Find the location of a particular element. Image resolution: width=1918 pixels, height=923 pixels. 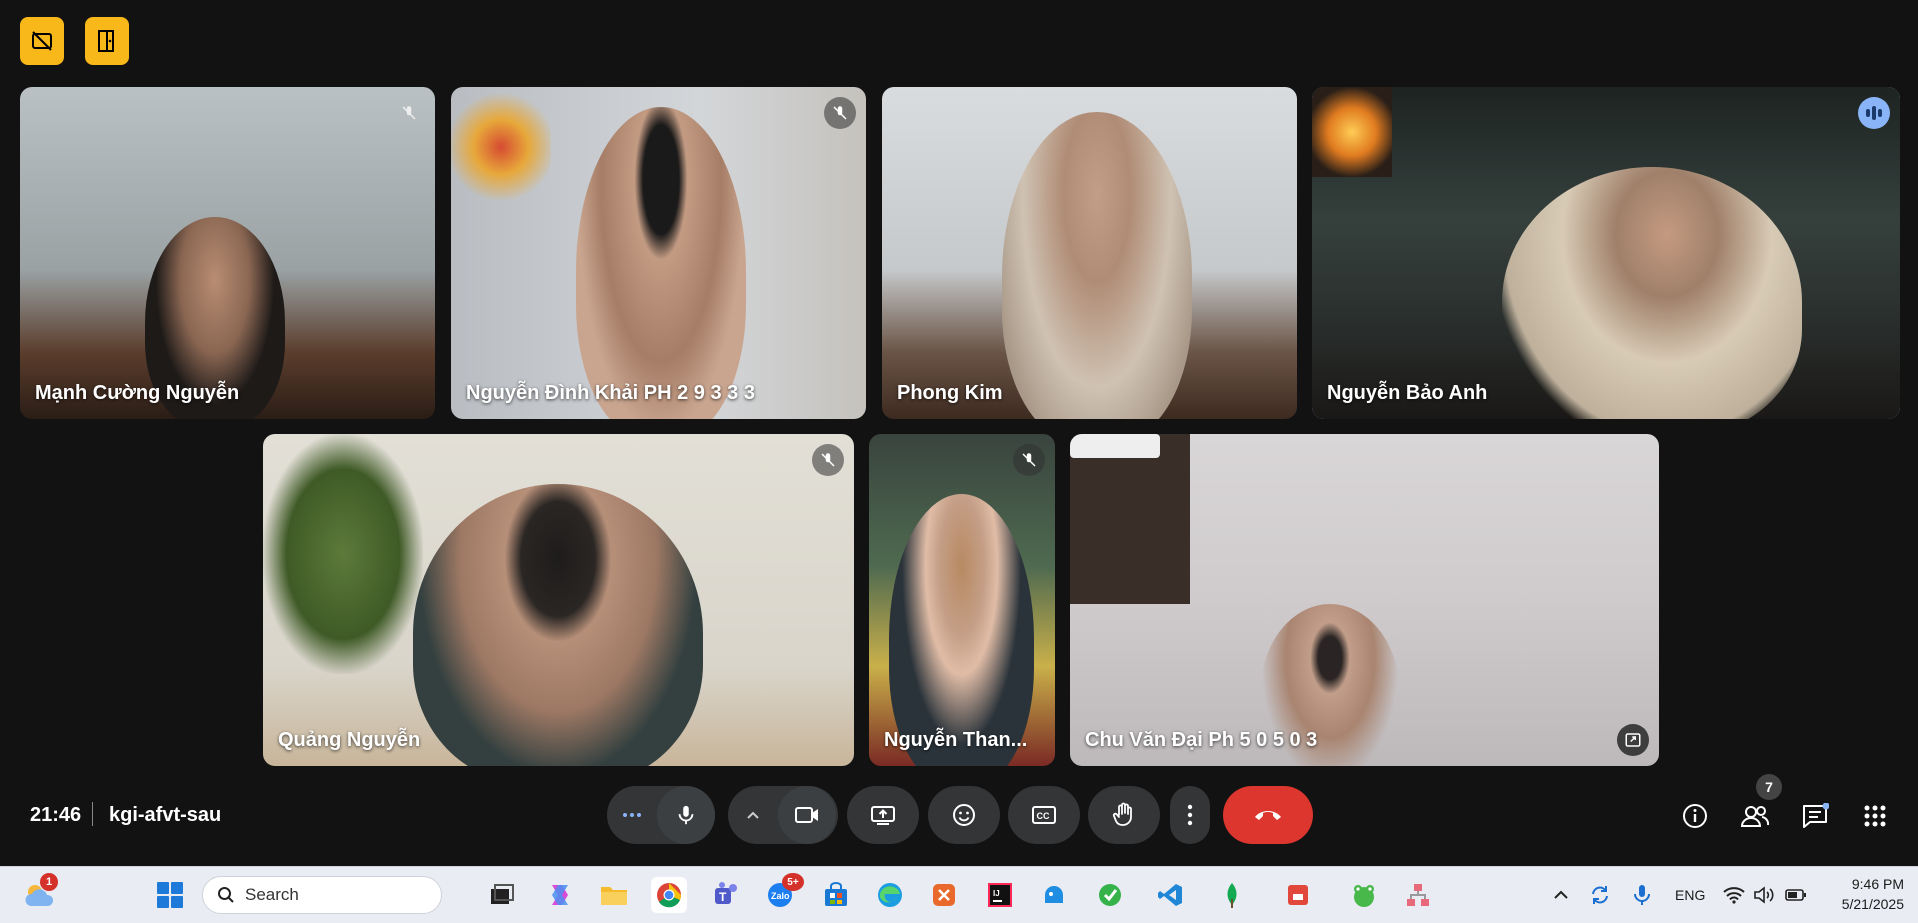

meeting-controls-bar: 21:46 kgi-afvt-sau CC is located at coordinates (959, 815).